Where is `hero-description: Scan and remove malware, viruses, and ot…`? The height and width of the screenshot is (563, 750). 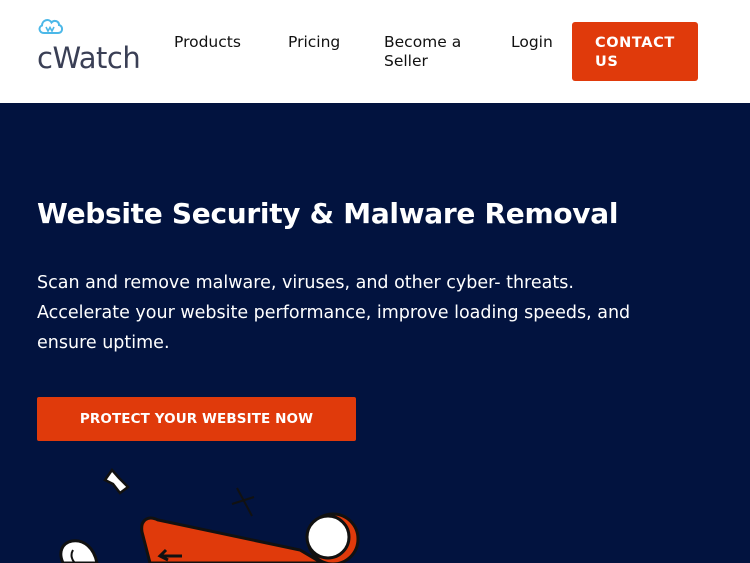 hero-description: Scan and remove malware, viruses, and ot… is located at coordinates (334, 313).